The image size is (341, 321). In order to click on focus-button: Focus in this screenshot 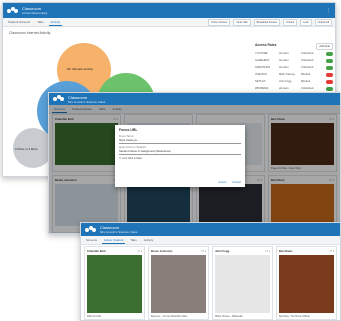, I will do `click(223, 182)`.